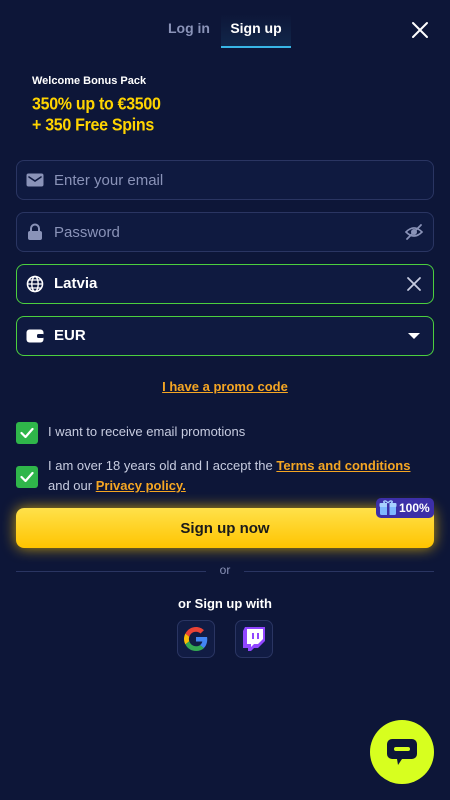 Image resolution: width=450 pixels, height=800 pixels. I want to click on twitch-signup-button, so click(254, 639).